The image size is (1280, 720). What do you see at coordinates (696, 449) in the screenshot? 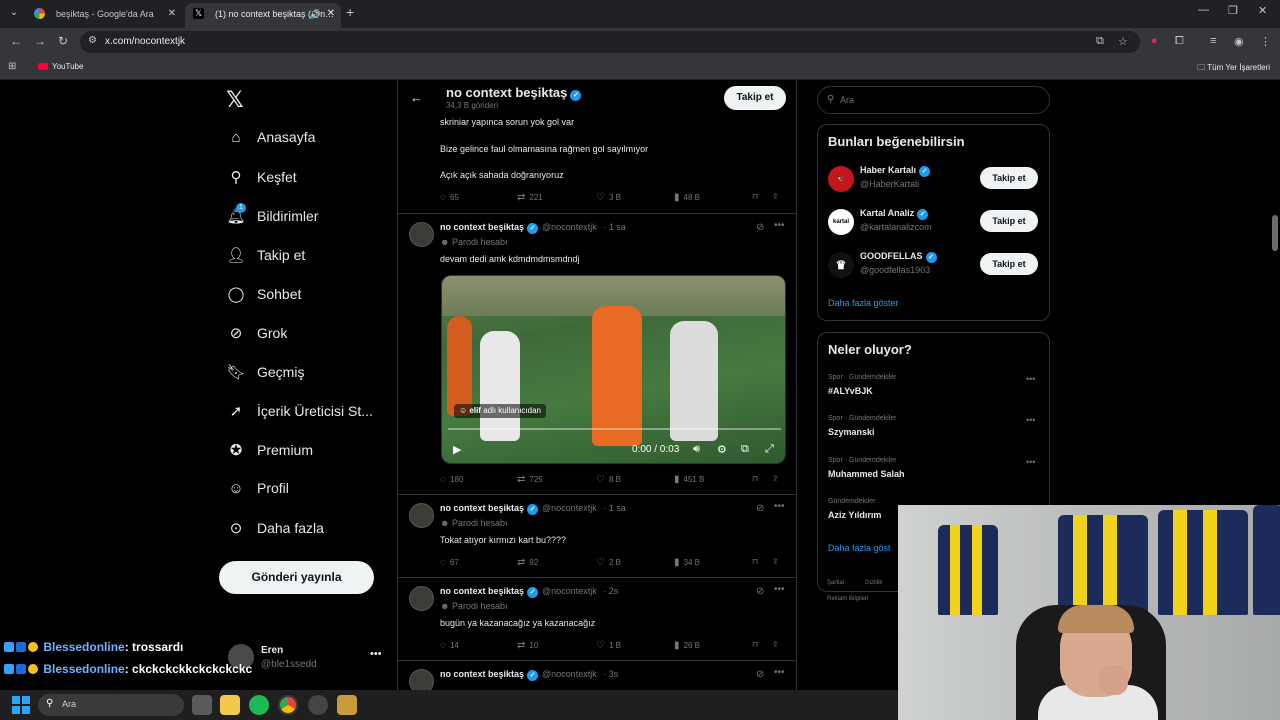
I see `volume-icon: 🔊︎` at bounding box center [696, 449].